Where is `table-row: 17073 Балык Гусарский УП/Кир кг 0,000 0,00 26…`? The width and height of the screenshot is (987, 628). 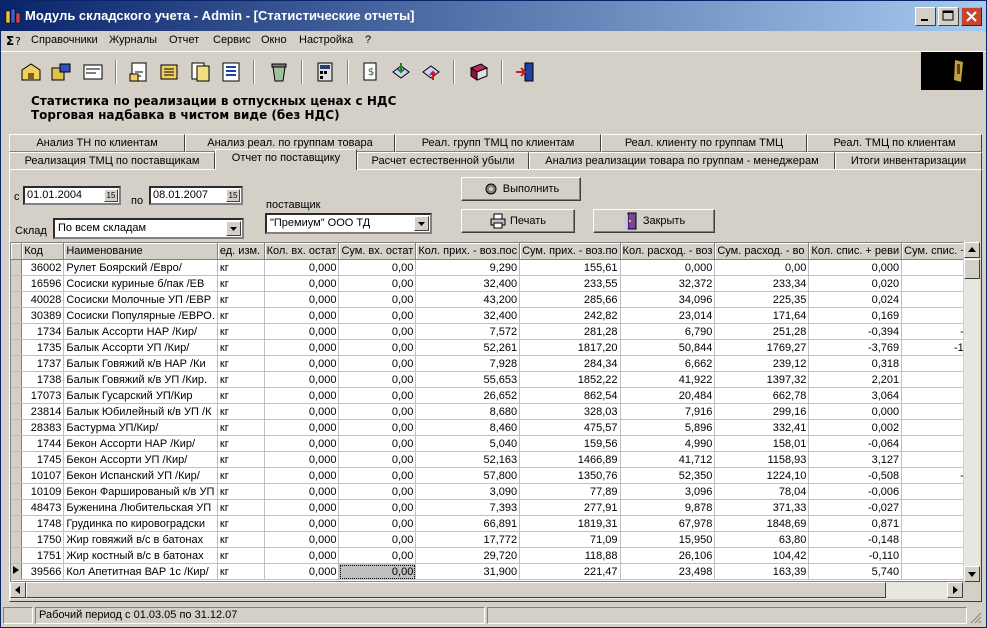 table-row: 17073 Балык Гусарский УП/Кир кг 0,000 0,00 26… is located at coordinates (495, 395).